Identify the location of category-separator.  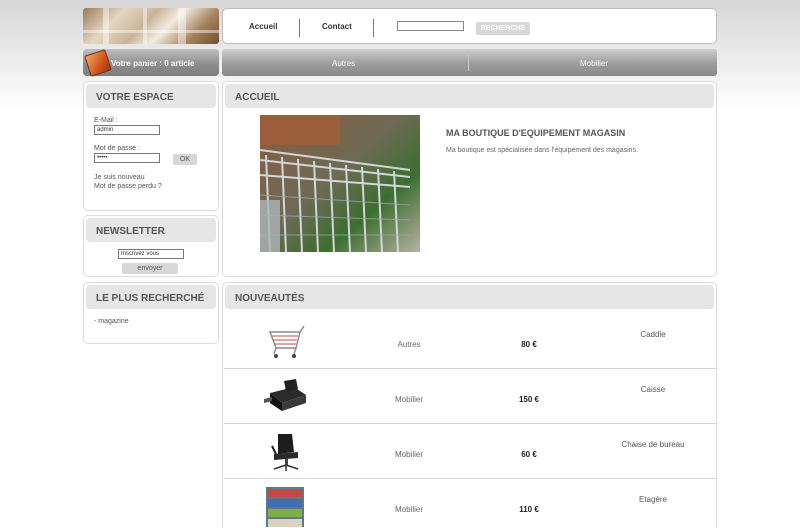
(468, 62).